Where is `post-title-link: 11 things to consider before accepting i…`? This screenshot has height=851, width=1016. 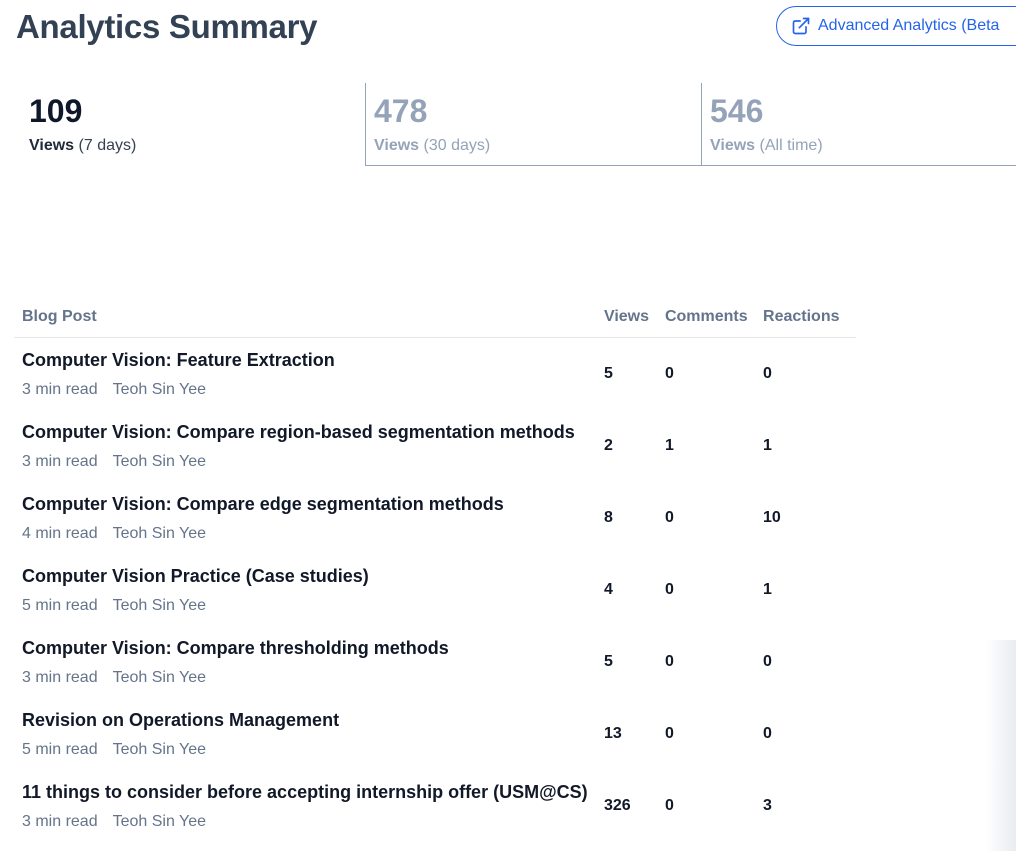 post-title-link: 11 things to consider before accepting i… is located at coordinates (313, 792).